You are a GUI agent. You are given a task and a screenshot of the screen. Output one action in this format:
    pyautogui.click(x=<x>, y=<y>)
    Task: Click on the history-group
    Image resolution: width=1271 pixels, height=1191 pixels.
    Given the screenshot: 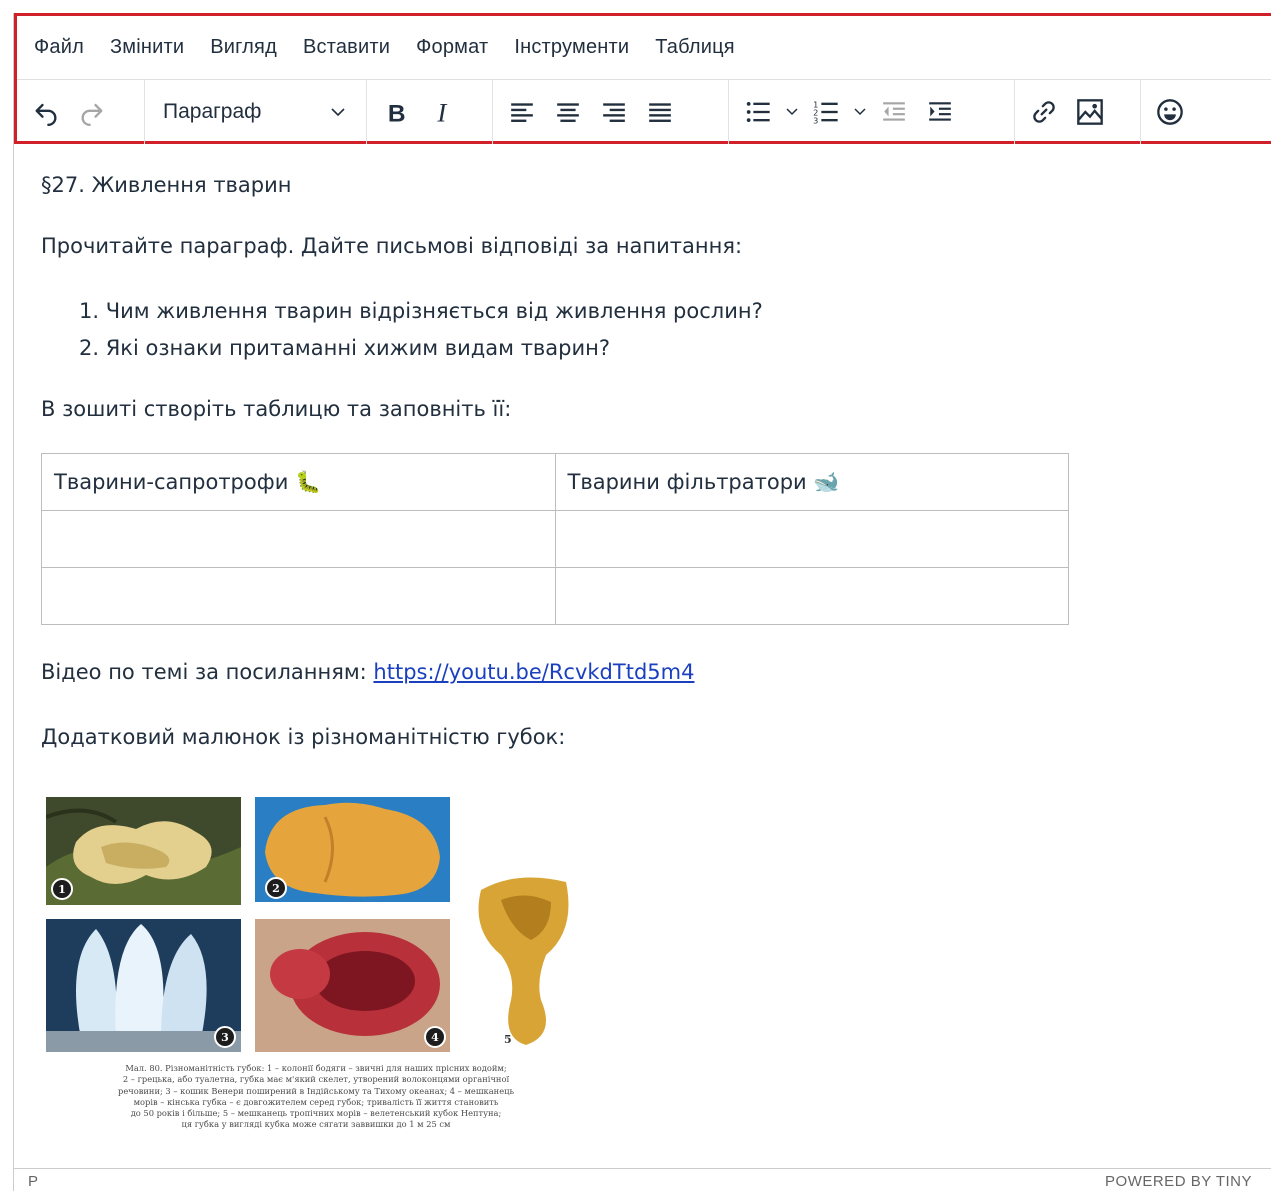 What is the action you would take?
    pyautogui.click(x=81, y=112)
    